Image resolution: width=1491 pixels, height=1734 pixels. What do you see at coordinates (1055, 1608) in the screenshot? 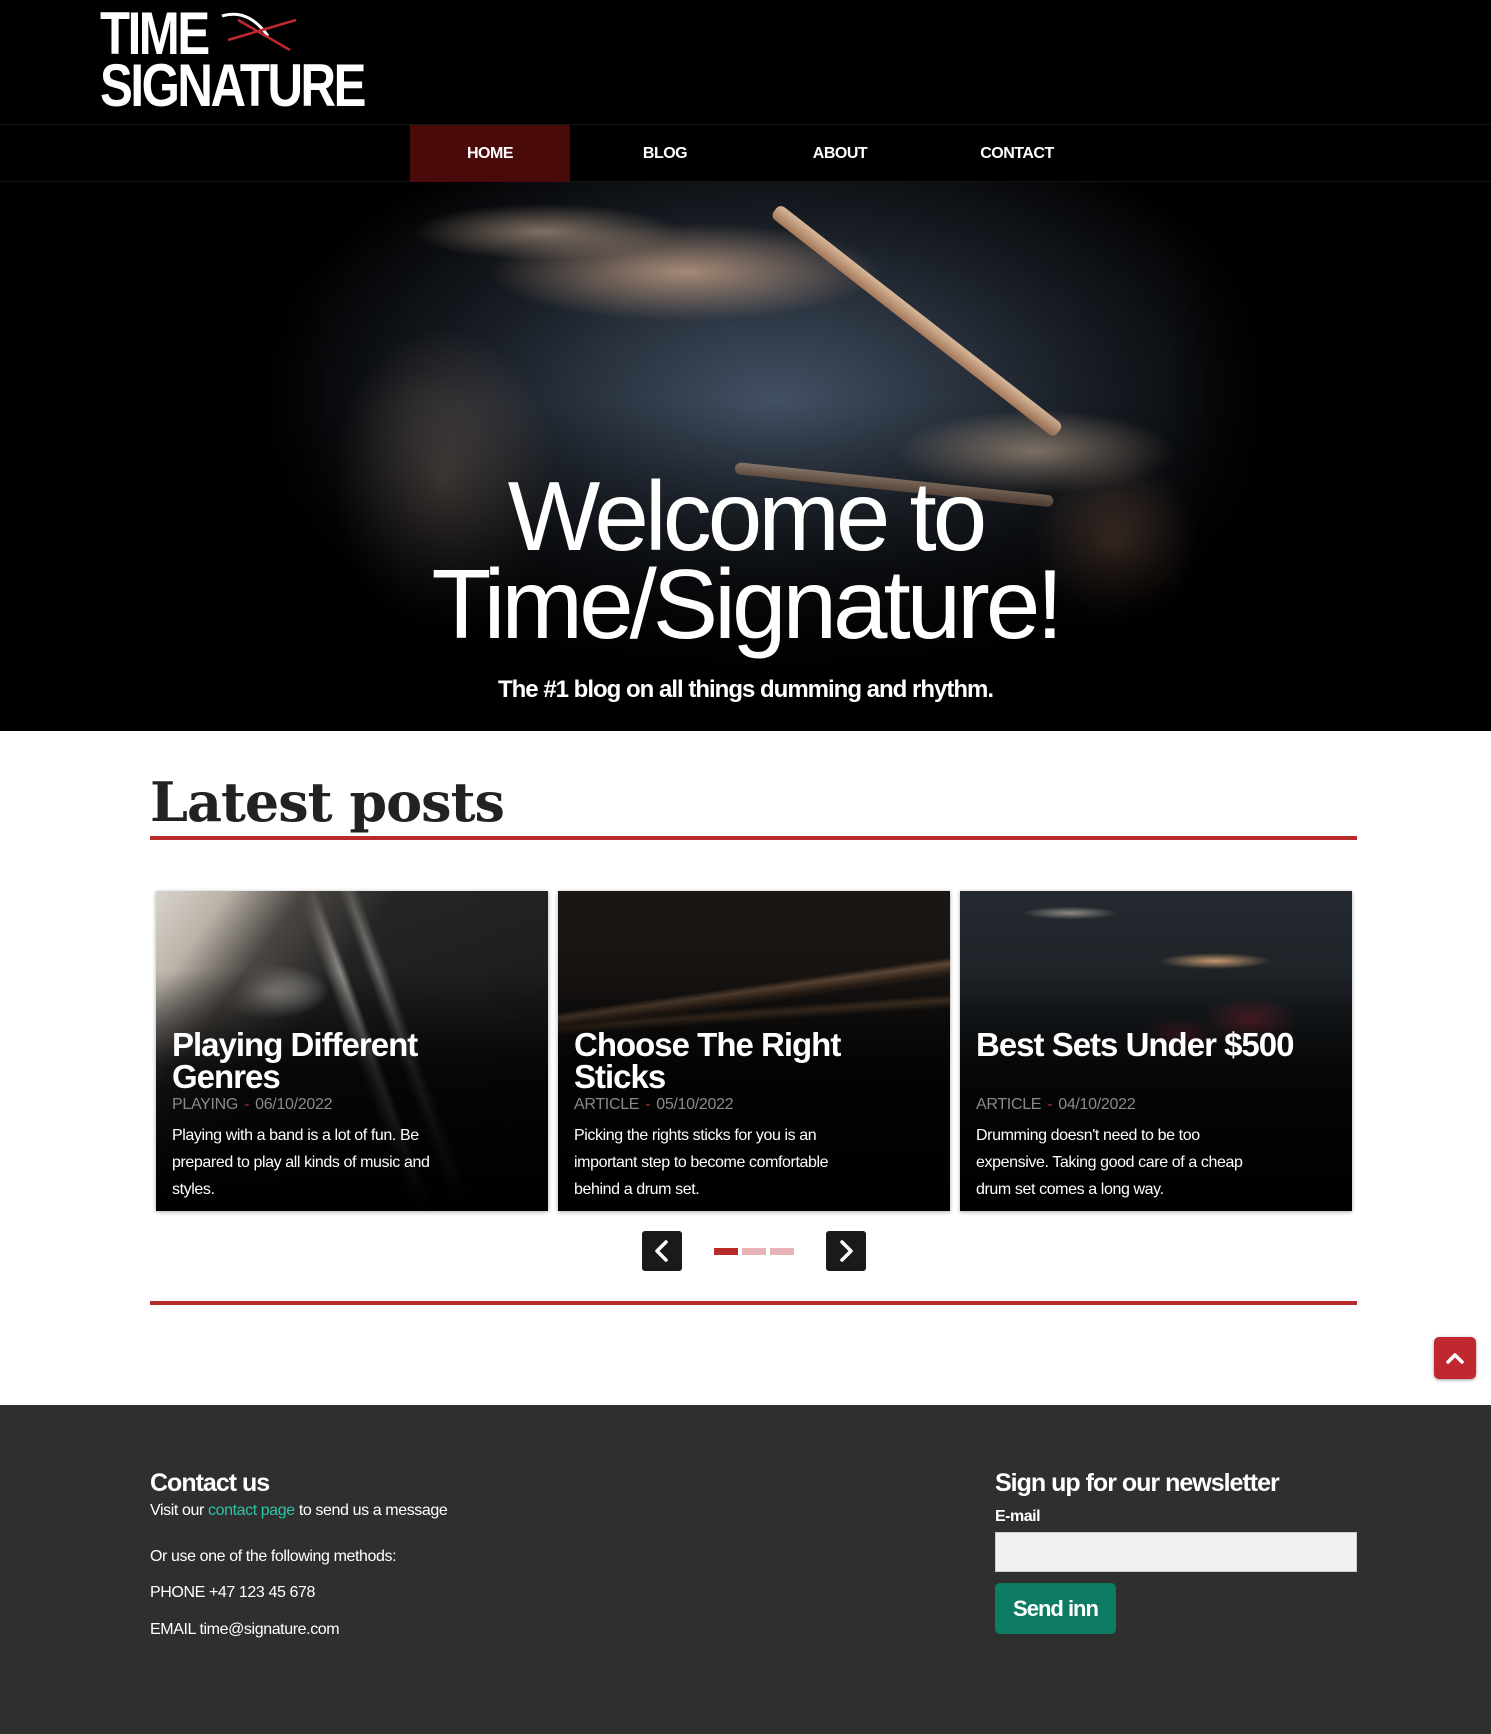
I see `send-newsletter-button: Send inn` at bounding box center [1055, 1608].